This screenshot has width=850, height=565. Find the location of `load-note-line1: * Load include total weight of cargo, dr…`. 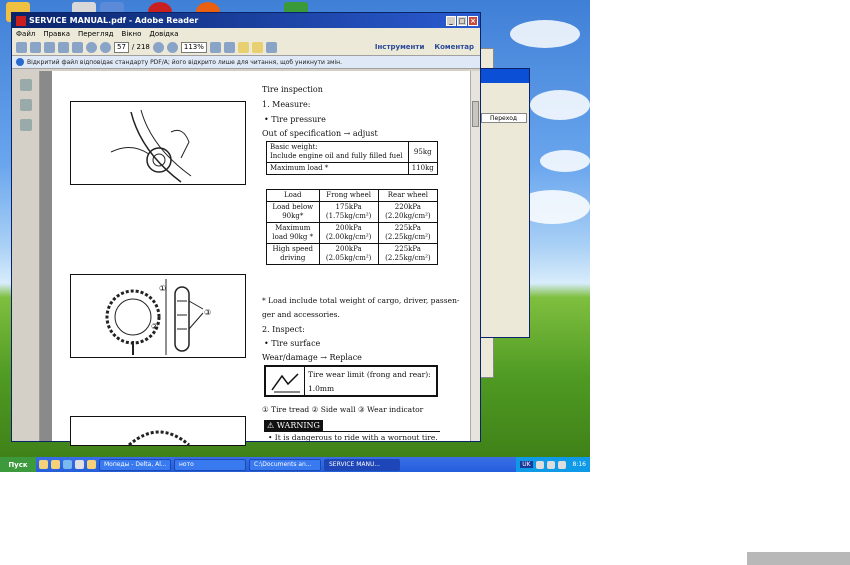

load-note-line1: * Load include total weight of cargo, dr… is located at coordinates (361, 300).